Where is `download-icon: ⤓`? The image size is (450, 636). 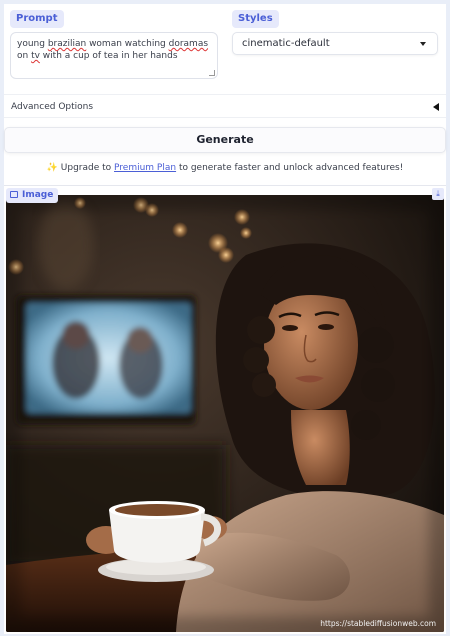 download-icon: ⤓ is located at coordinates (438, 194).